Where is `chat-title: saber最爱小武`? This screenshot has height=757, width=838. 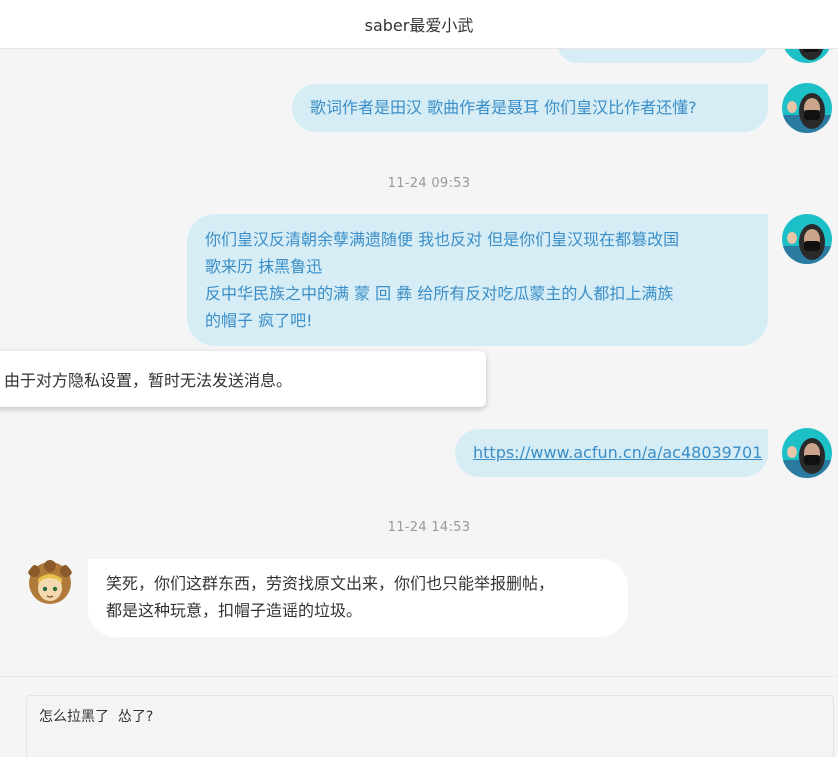 chat-title: saber最爱小武 is located at coordinates (419, 25).